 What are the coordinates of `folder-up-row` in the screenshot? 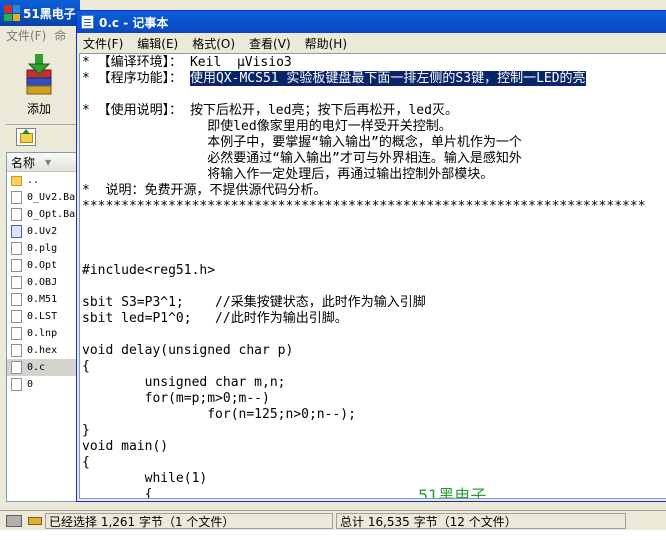 It's located at (42, 136).